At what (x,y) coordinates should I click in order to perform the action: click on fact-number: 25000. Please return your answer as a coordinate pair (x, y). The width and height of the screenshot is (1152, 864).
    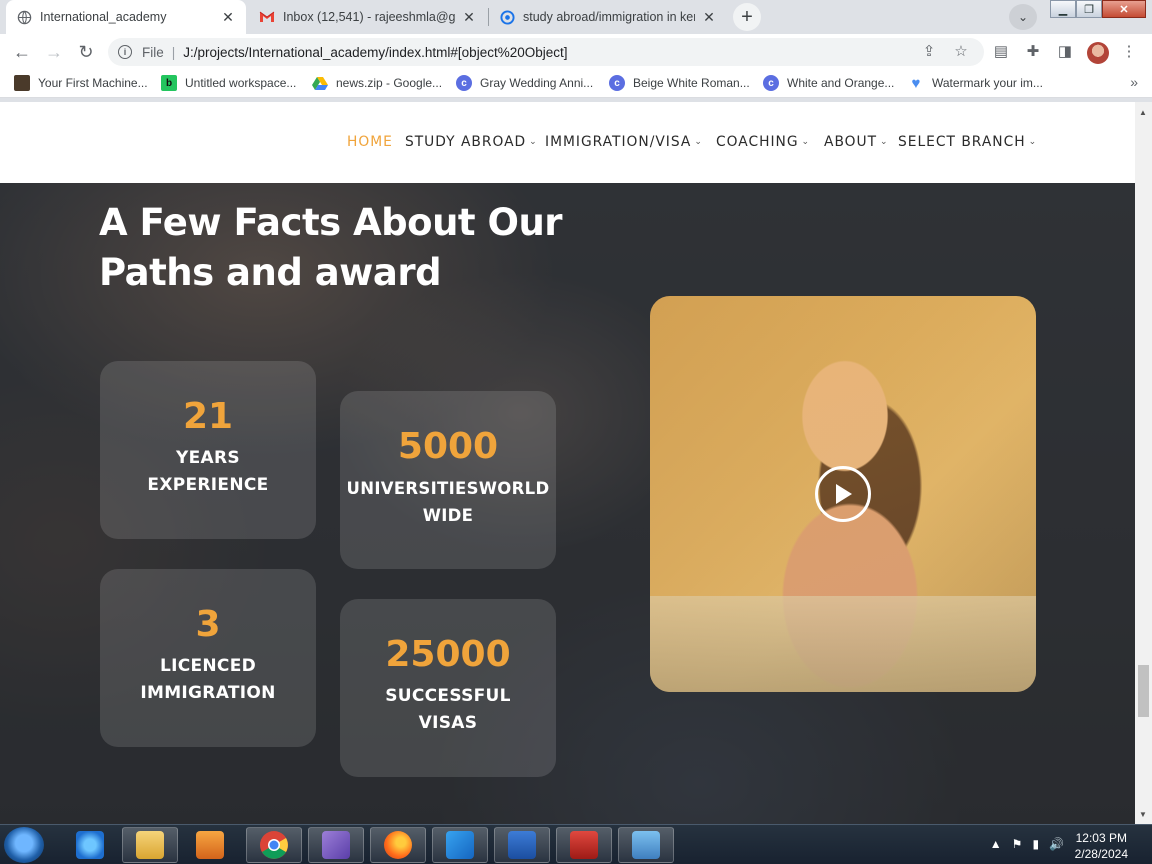
    Looking at the image, I should click on (448, 654).